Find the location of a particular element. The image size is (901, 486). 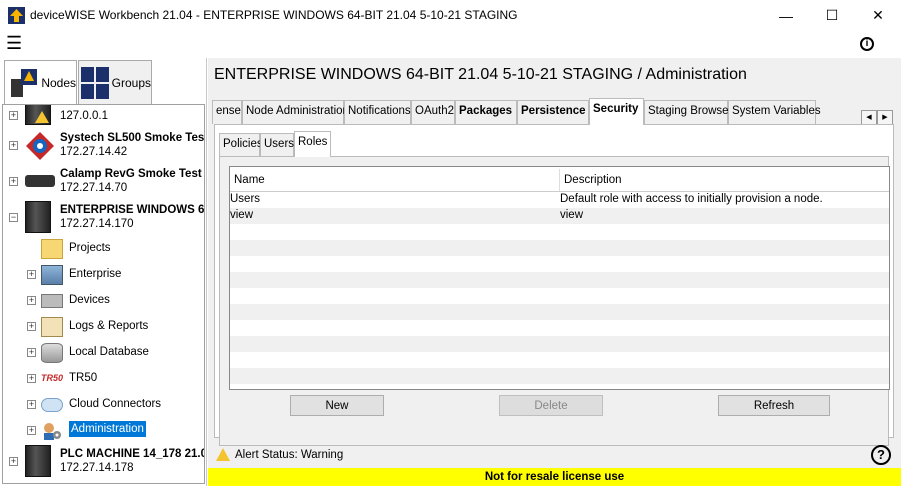

tree-node: + Calamp RevG Smoke Test 172.27.14.70 is located at coordinates (103, 182).